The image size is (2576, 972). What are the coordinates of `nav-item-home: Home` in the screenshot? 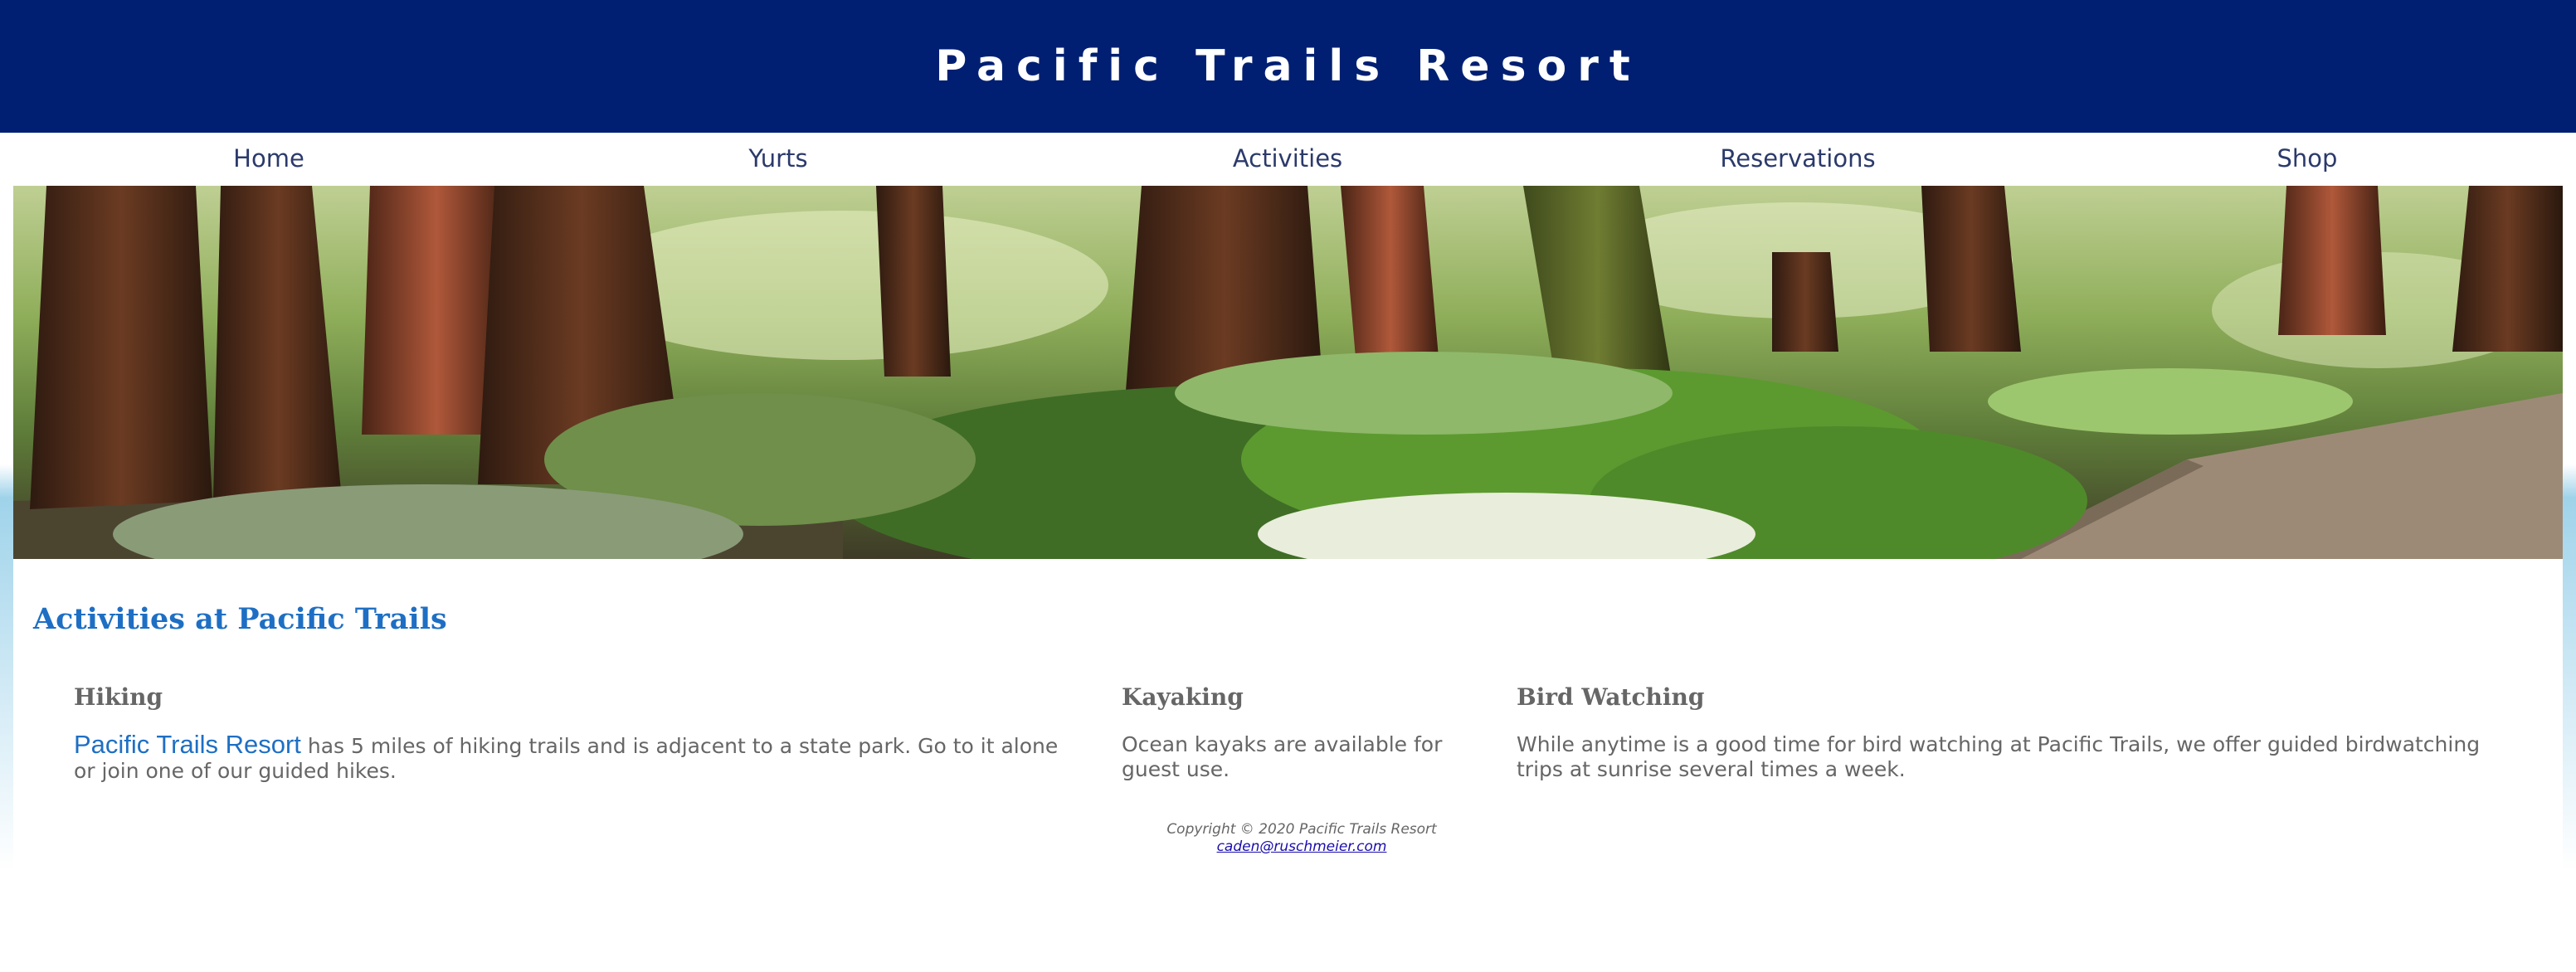 It's located at (268, 158).